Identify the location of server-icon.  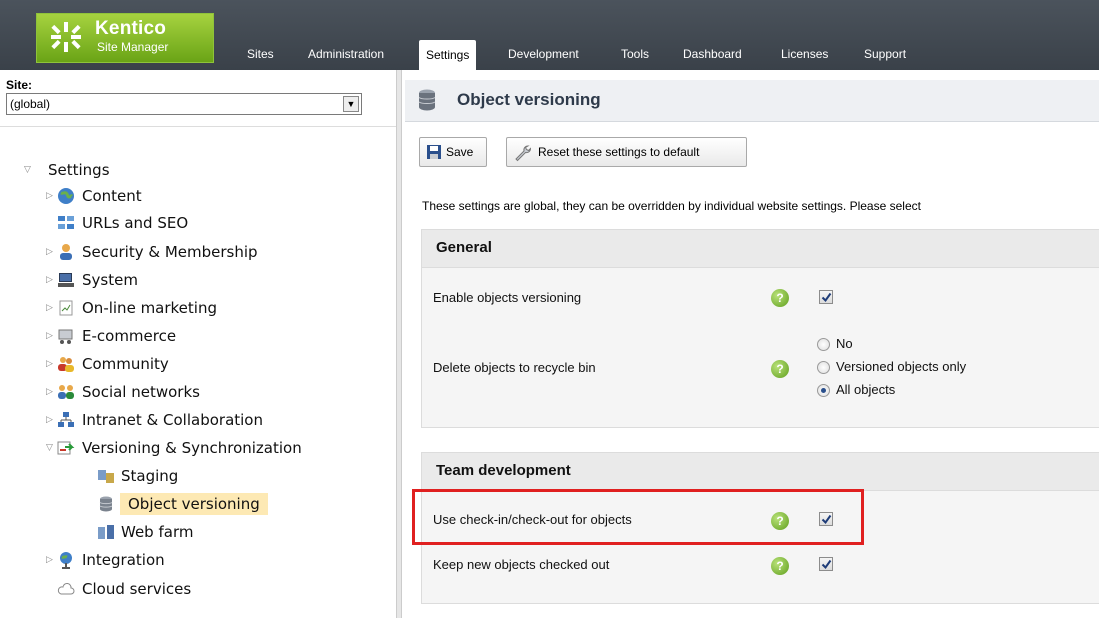
(106, 532).